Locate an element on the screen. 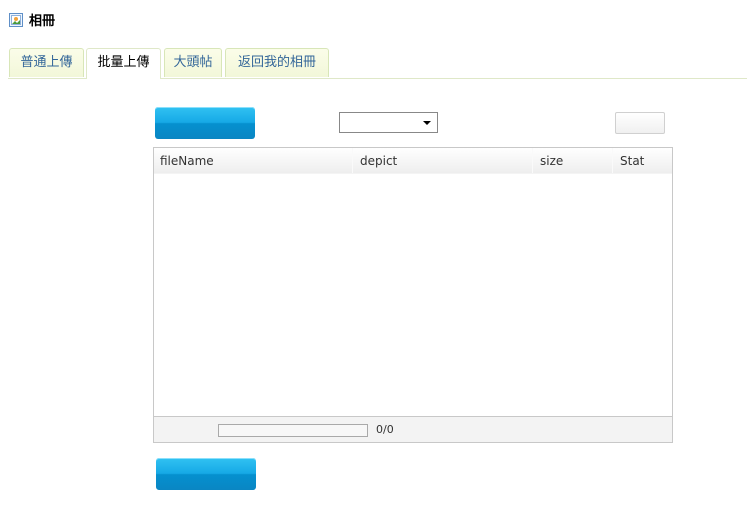 The width and height of the screenshot is (747, 507). chevron-down-icon is located at coordinates (427, 123).